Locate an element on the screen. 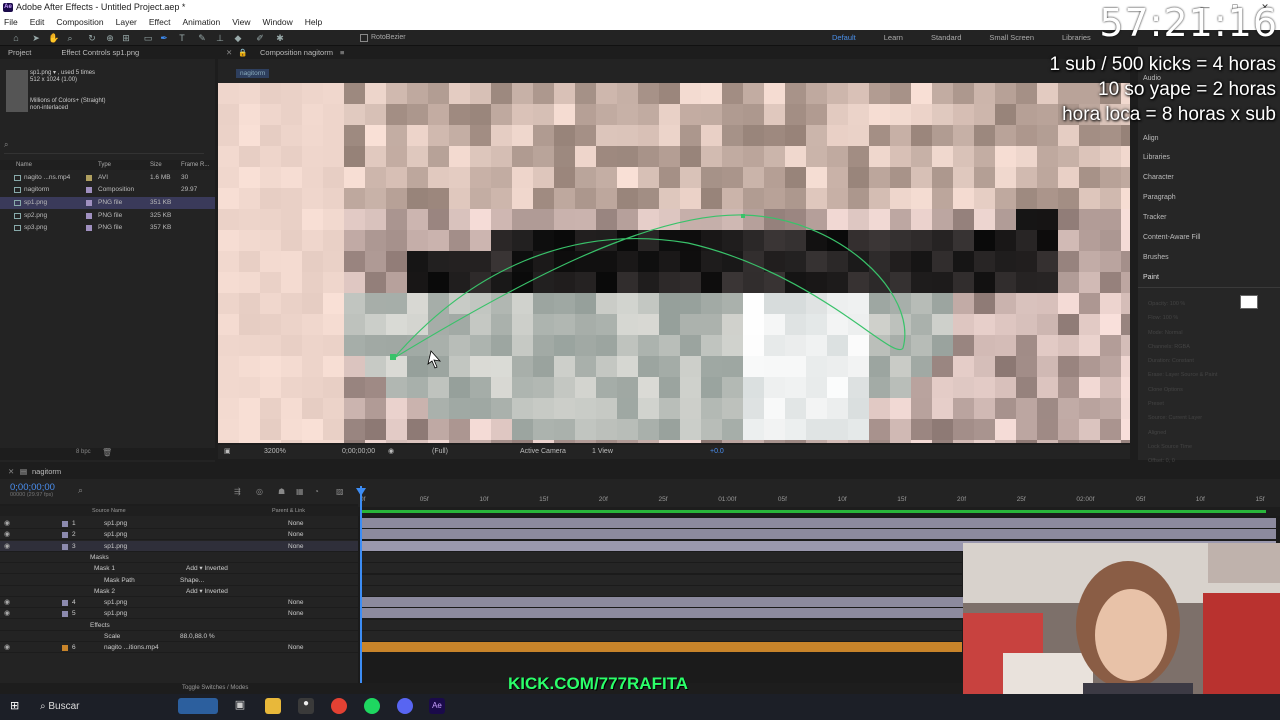 Image resolution: width=1280 pixels, height=720 pixels. mask-path is located at coordinates (649, 286).